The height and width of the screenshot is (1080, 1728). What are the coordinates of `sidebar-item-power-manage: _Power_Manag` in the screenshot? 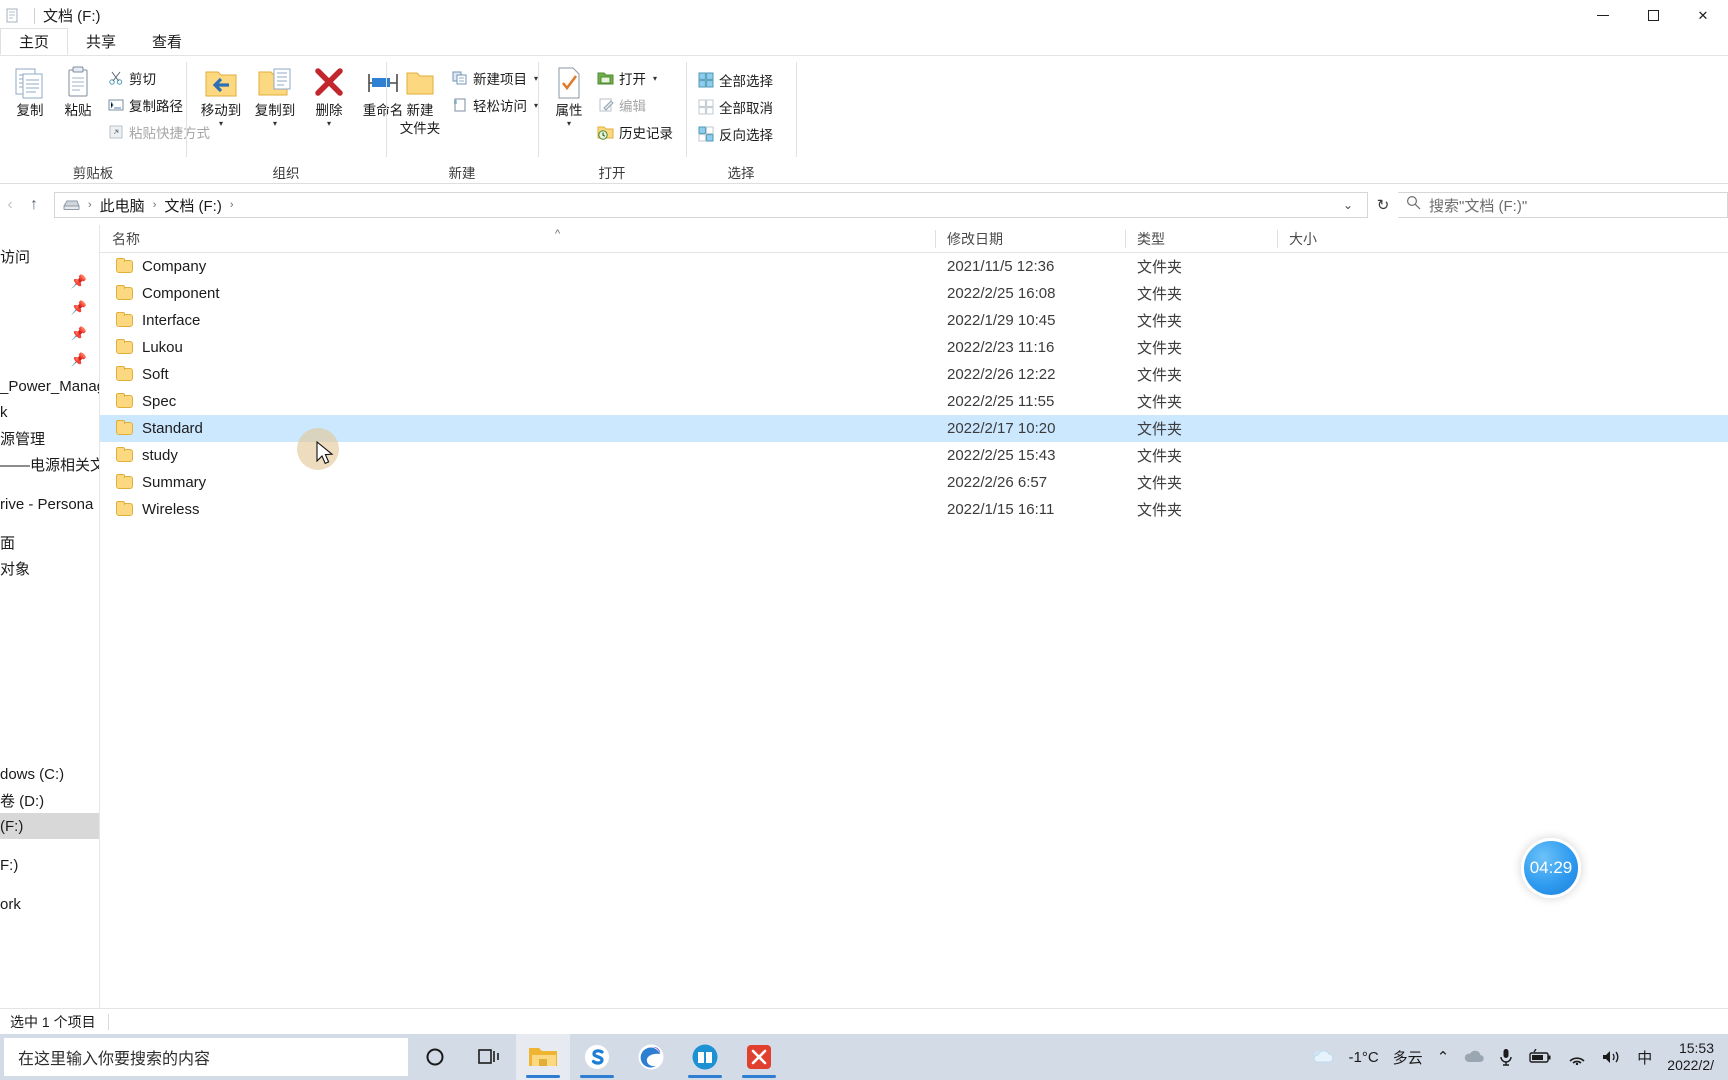 It's located at (49, 386).